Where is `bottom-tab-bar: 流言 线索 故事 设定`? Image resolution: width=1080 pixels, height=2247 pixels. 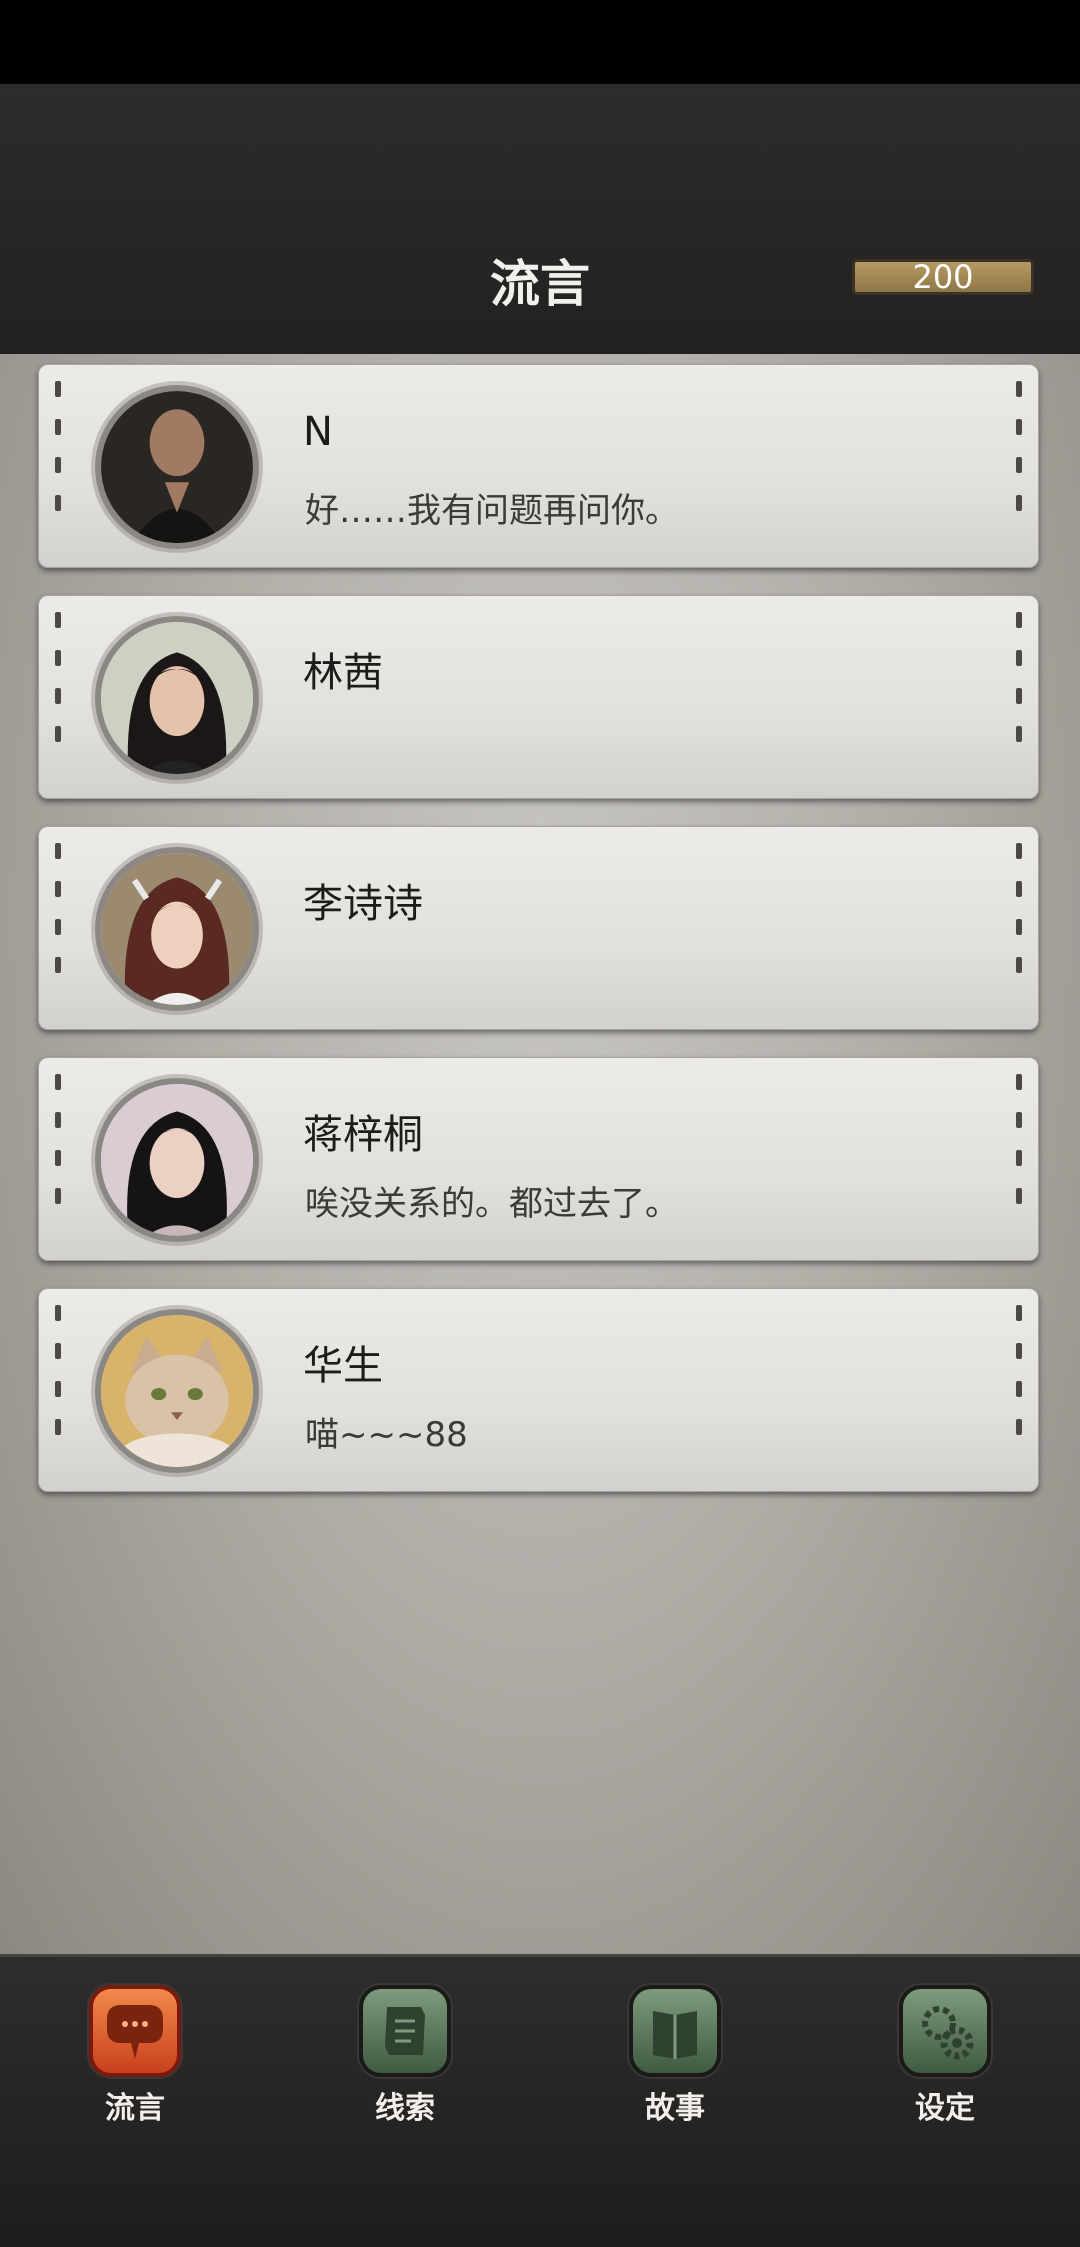 bottom-tab-bar: 流言 线索 故事 设定 is located at coordinates (540, 2100).